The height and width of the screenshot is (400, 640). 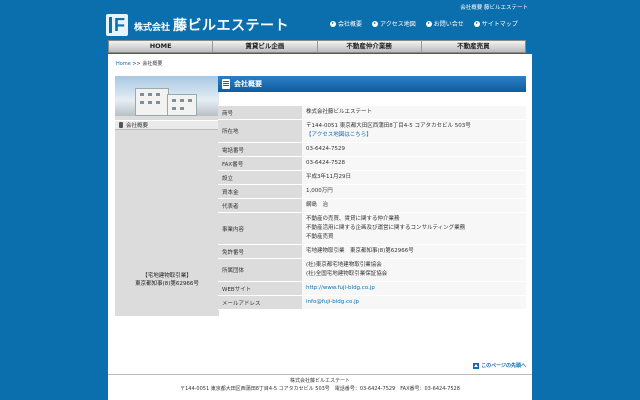 I want to click on access-map-link: 【アクセス地図はこちら】, so click(x=414, y=135).